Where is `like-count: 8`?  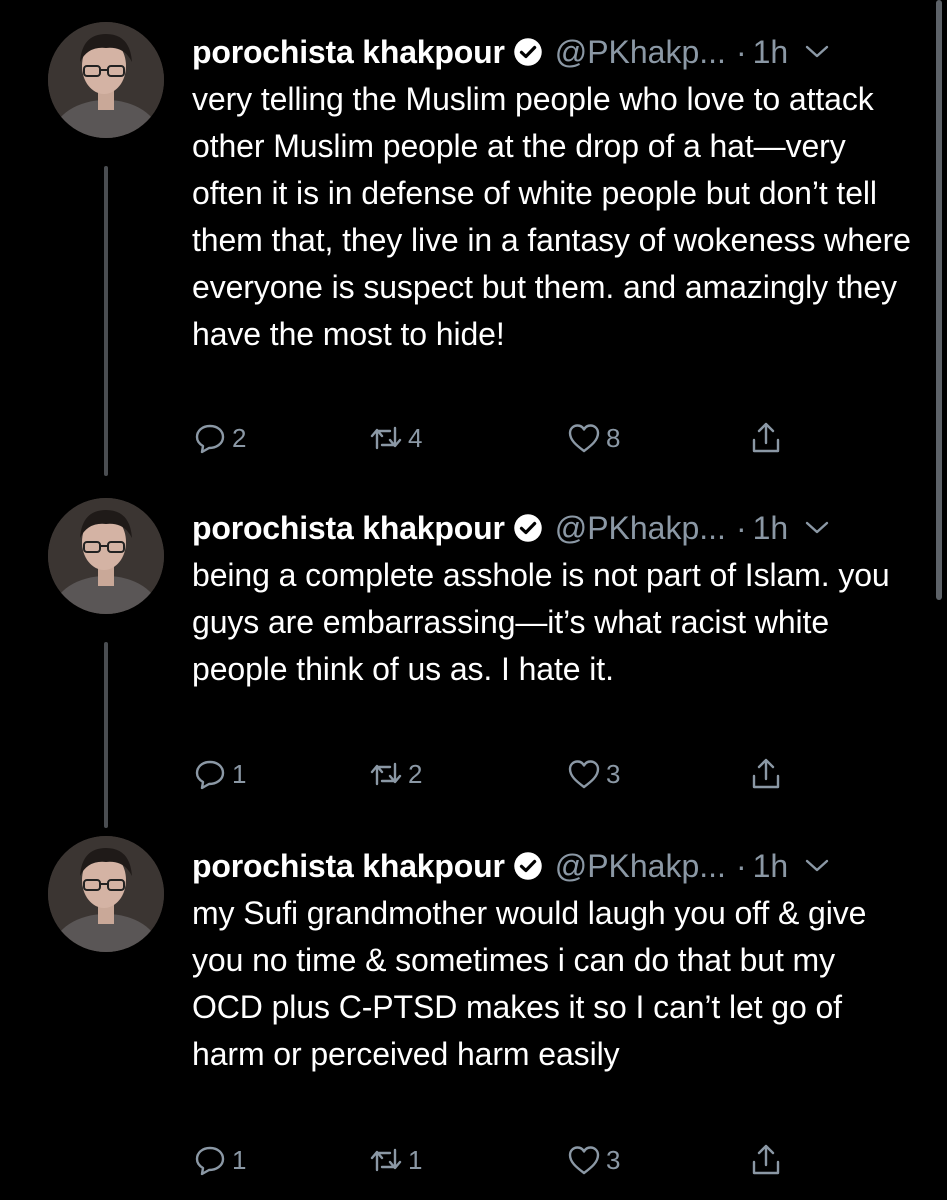 like-count: 8 is located at coordinates (613, 437).